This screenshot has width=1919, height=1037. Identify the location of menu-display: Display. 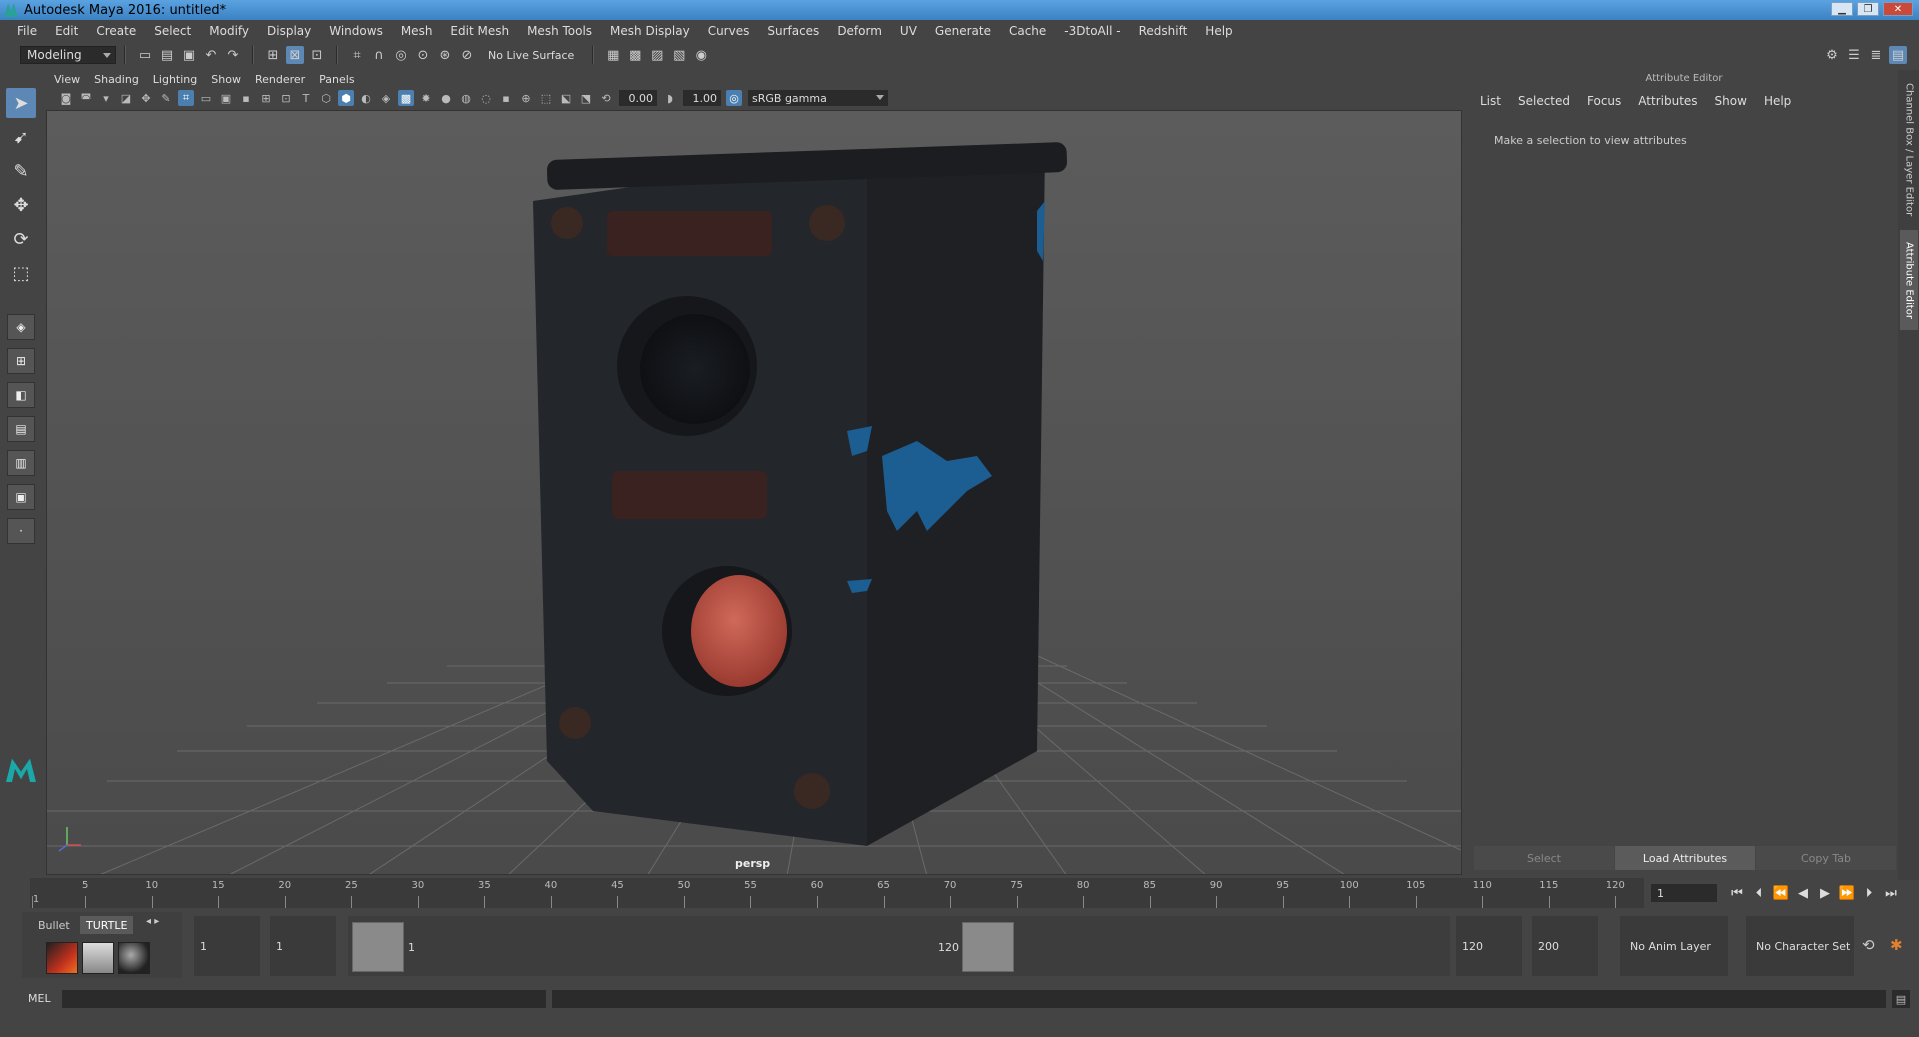
(289, 31).